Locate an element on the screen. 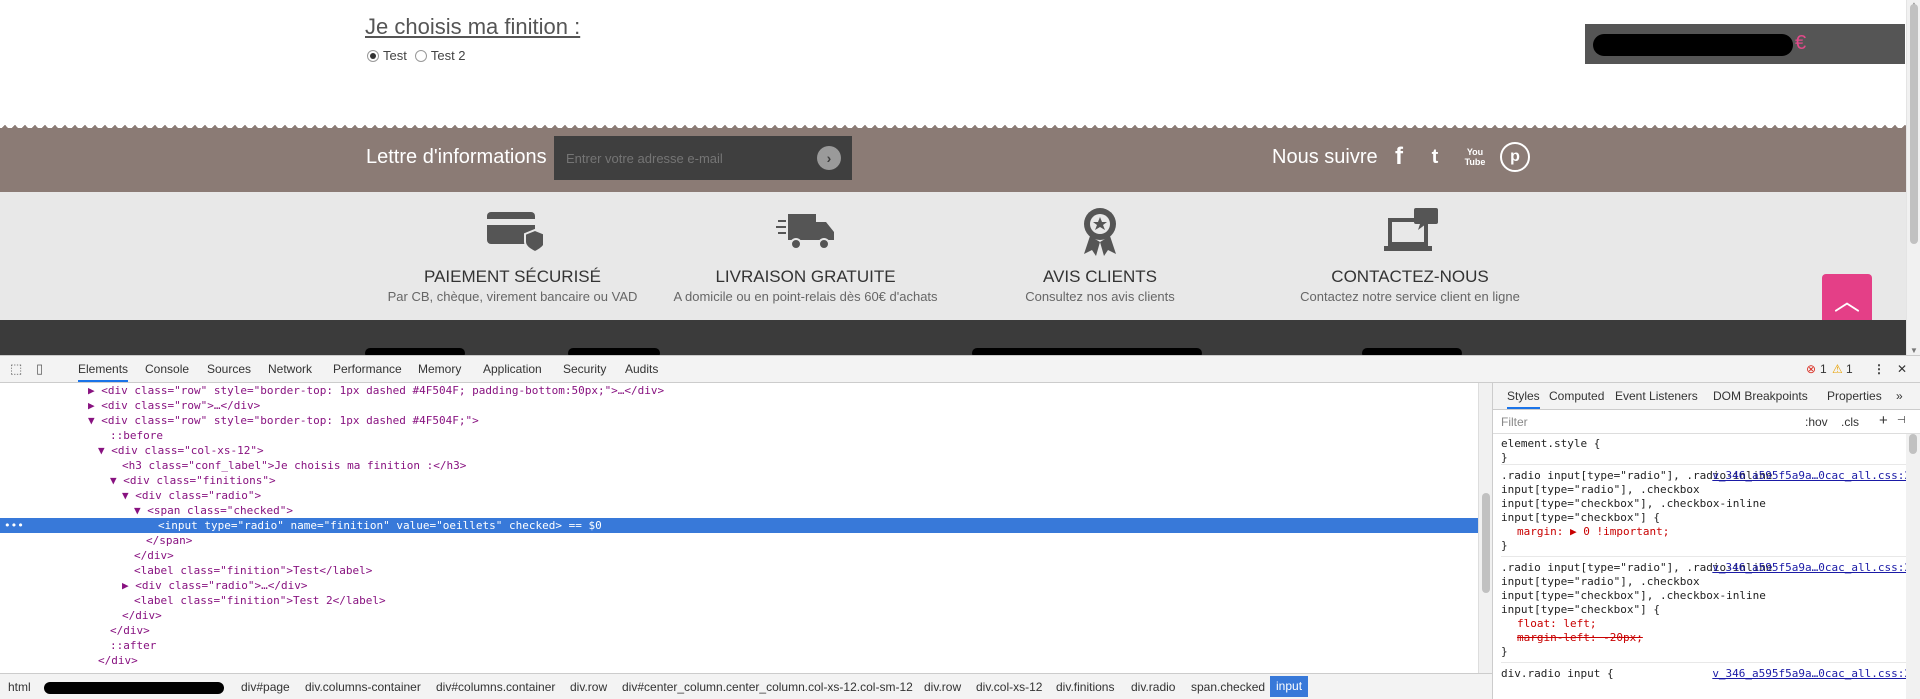  breadcrumb-item: div.finitions is located at coordinates (1085, 687).